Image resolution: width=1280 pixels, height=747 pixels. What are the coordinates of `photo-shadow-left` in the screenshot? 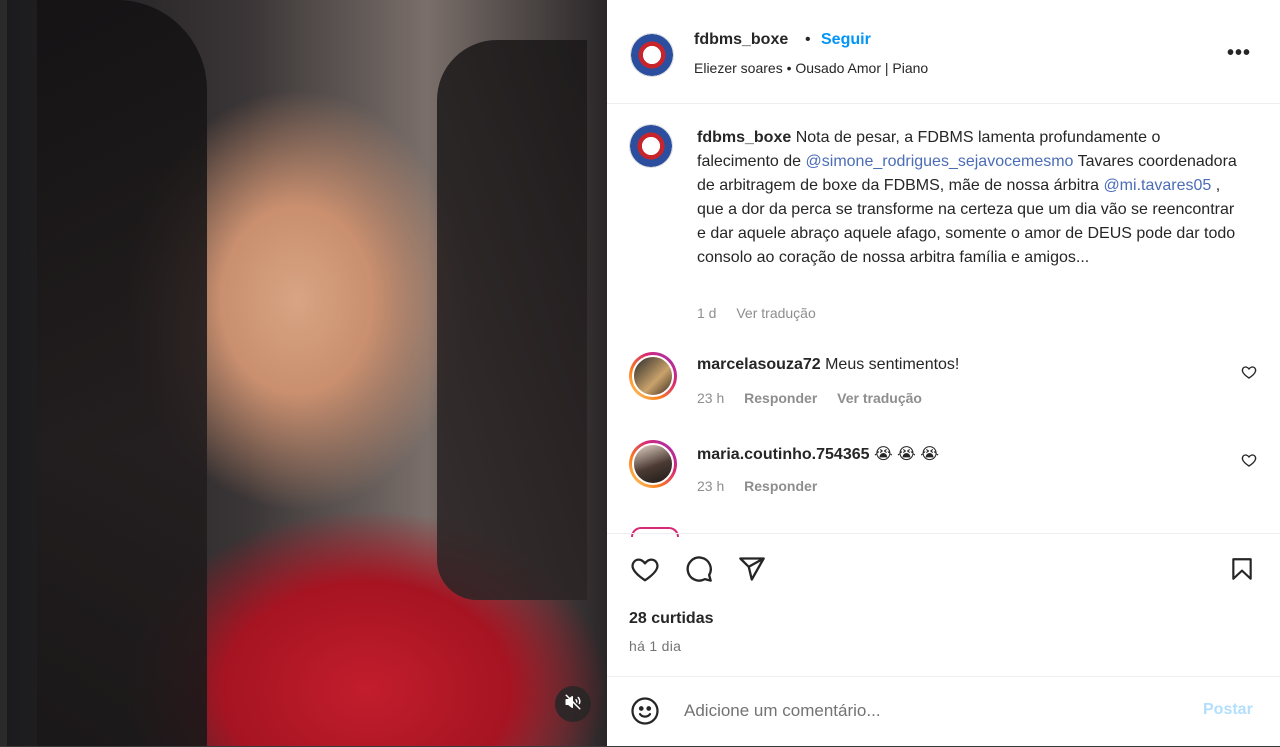 It's located at (122, 373).